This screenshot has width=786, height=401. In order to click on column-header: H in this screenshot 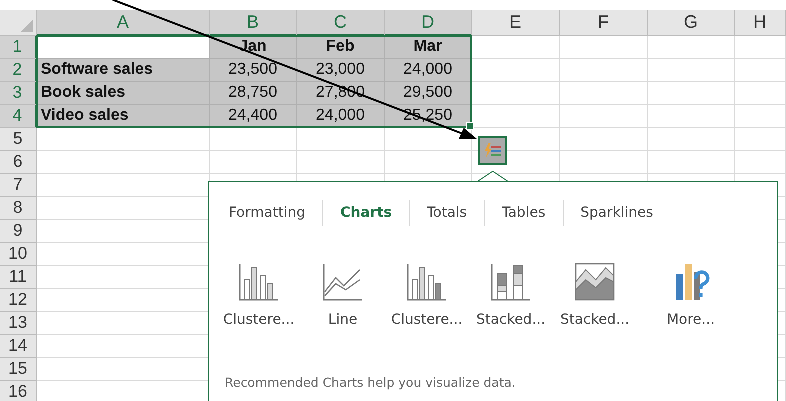, I will do `click(760, 23)`.